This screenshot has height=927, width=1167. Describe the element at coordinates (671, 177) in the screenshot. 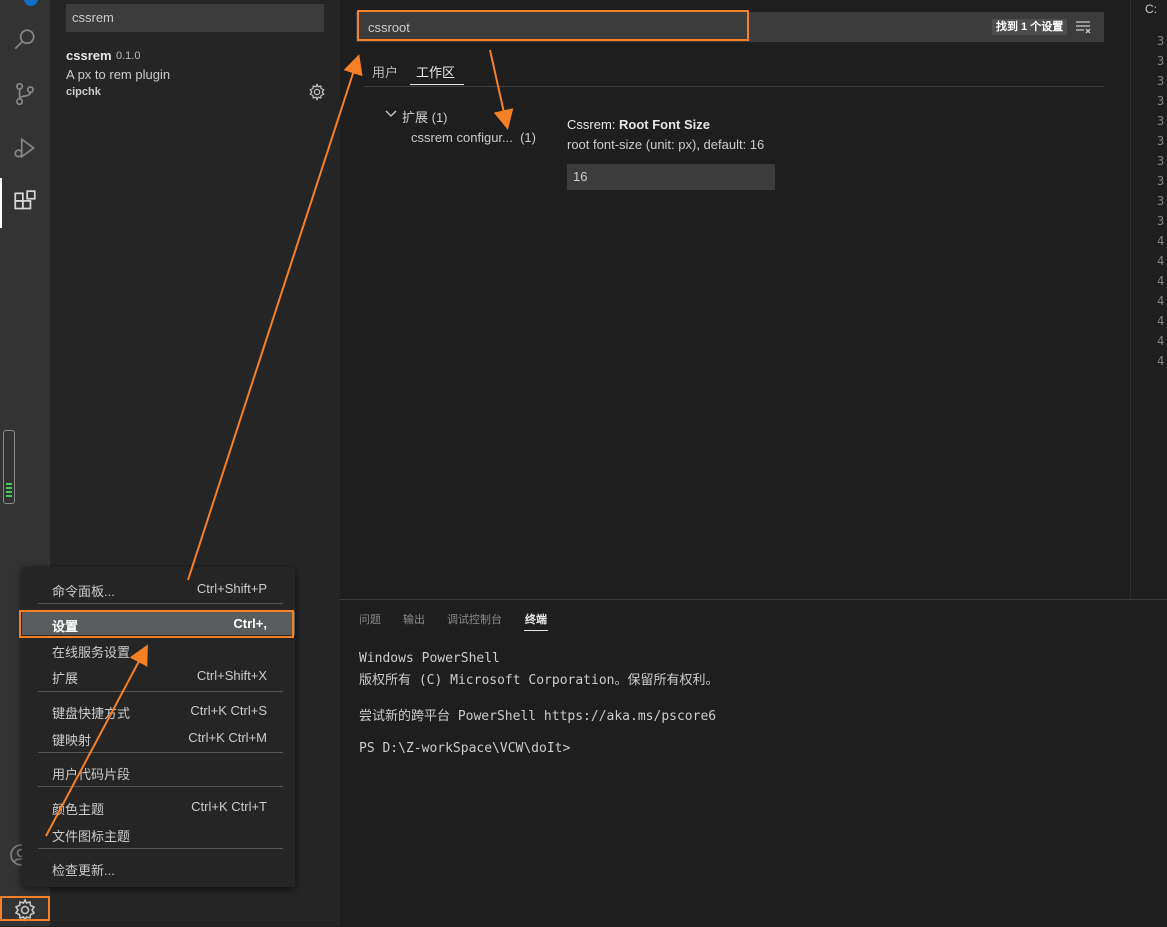

I see `root-font-size-input: 16` at that location.